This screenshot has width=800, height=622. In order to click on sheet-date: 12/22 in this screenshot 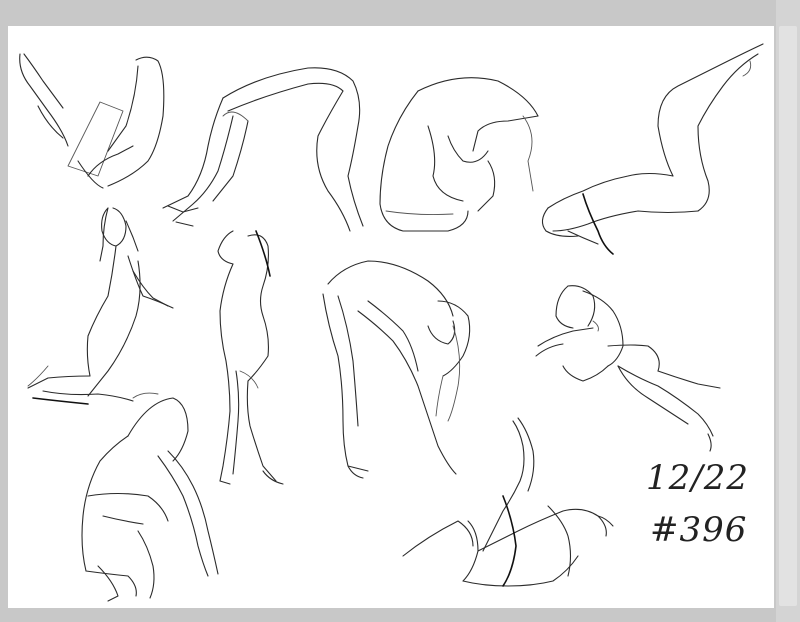, I will do `click(697, 478)`.